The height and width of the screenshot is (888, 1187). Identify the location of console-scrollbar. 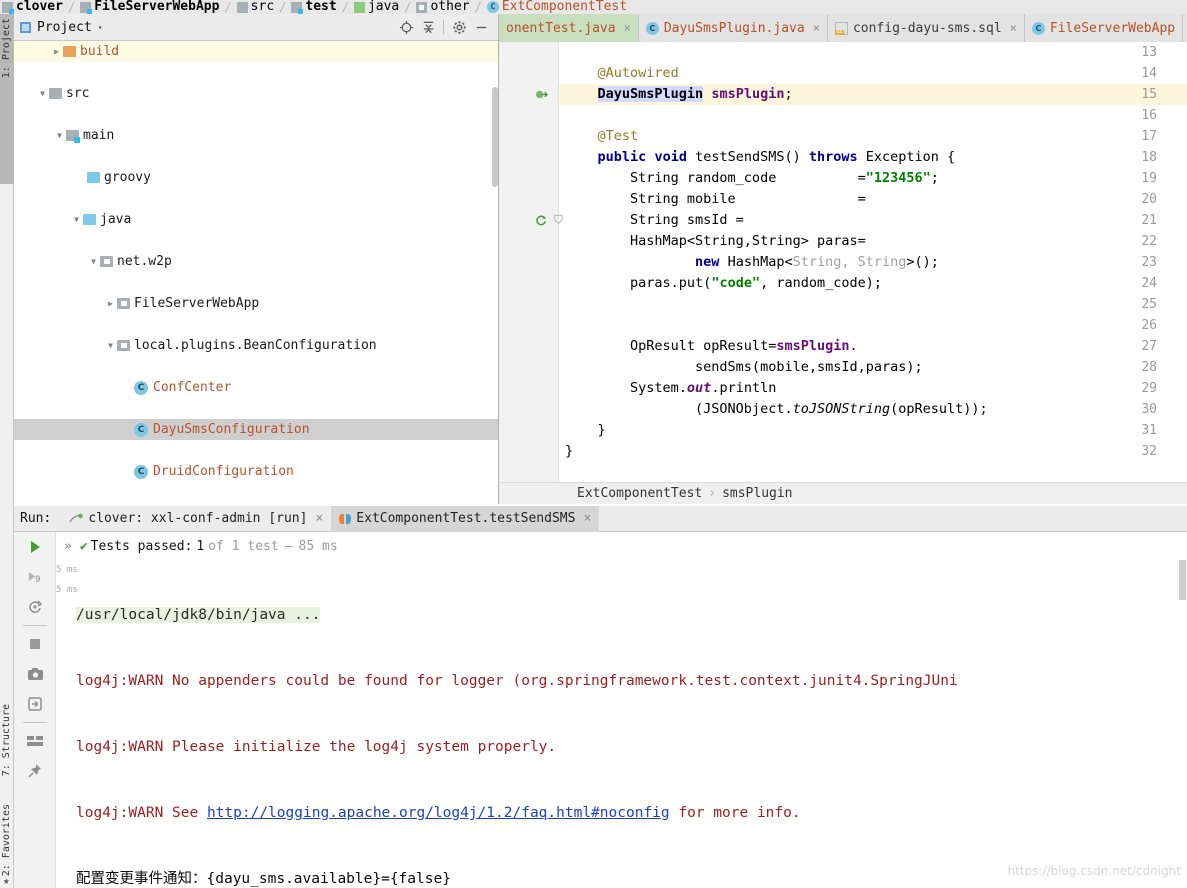
(1182, 580).